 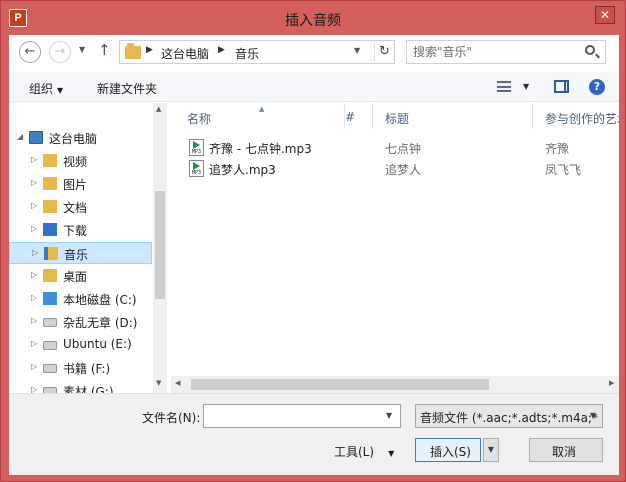 What do you see at coordinates (80, 322) in the screenshot?
I see `tree-item: ▷ 杂乱无章 (D:)` at bounding box center [80, 322].